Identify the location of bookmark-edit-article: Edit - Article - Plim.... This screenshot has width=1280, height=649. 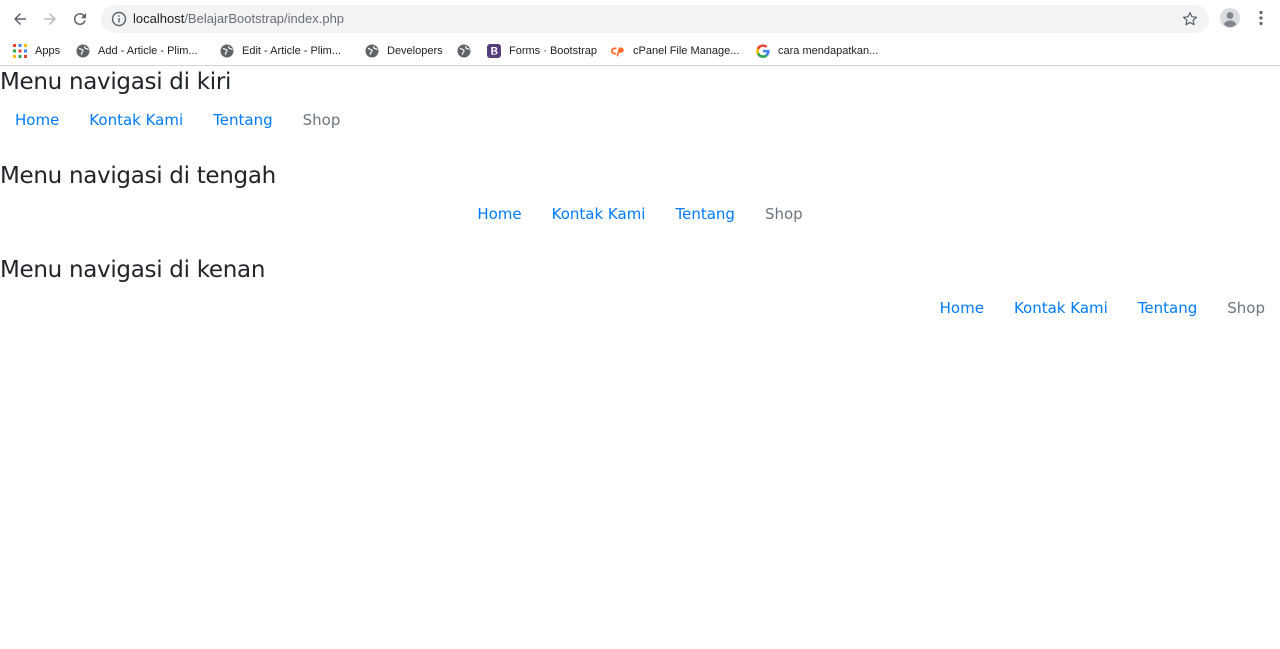
(280, 51).